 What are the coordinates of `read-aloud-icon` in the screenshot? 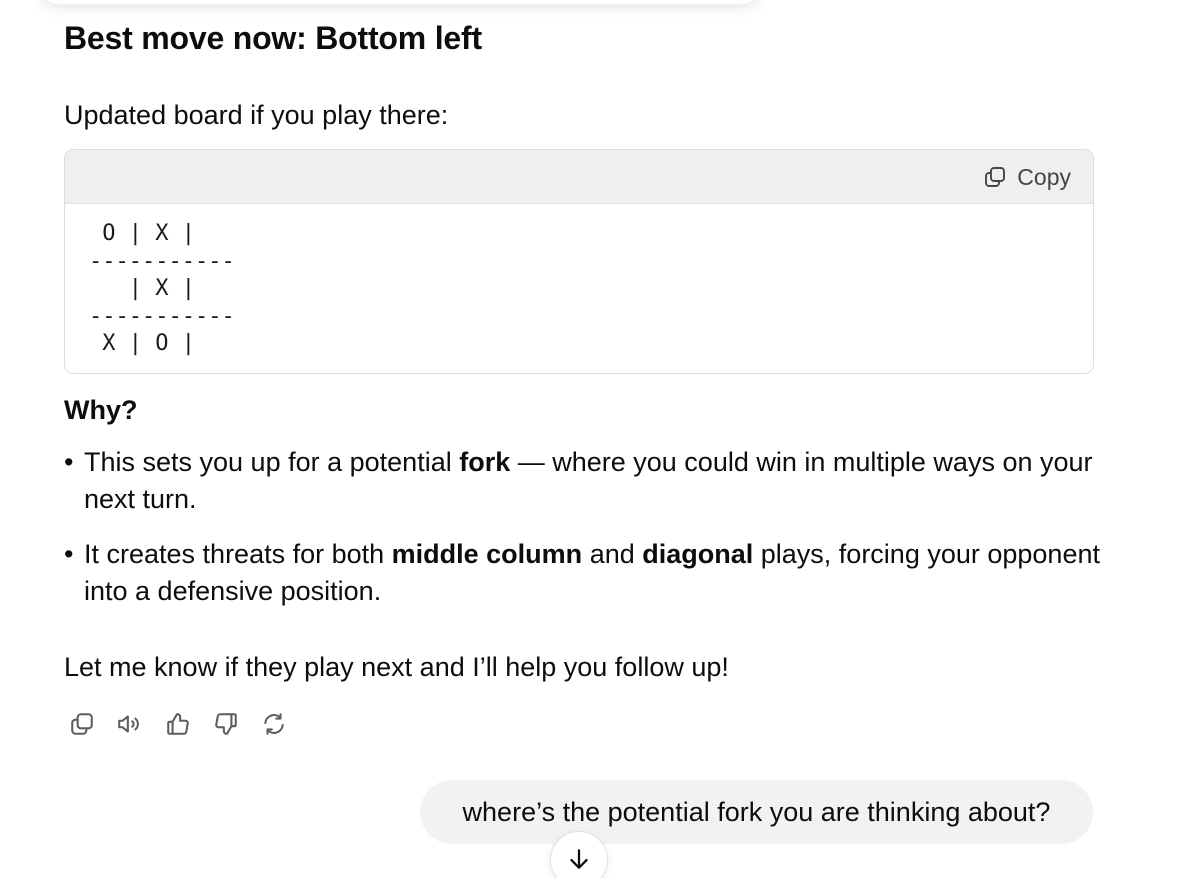 It's located at (130, 726).